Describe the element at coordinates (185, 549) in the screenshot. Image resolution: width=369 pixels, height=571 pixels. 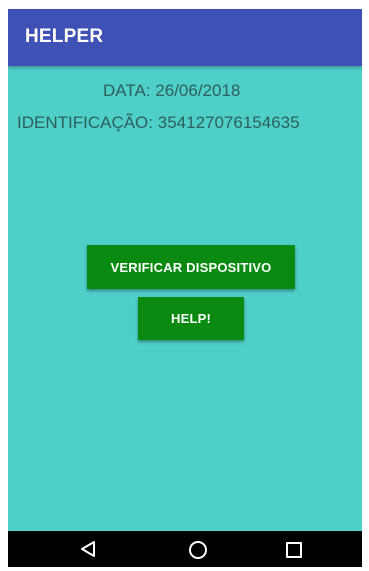
I see `system-navigation-bar` at that location.